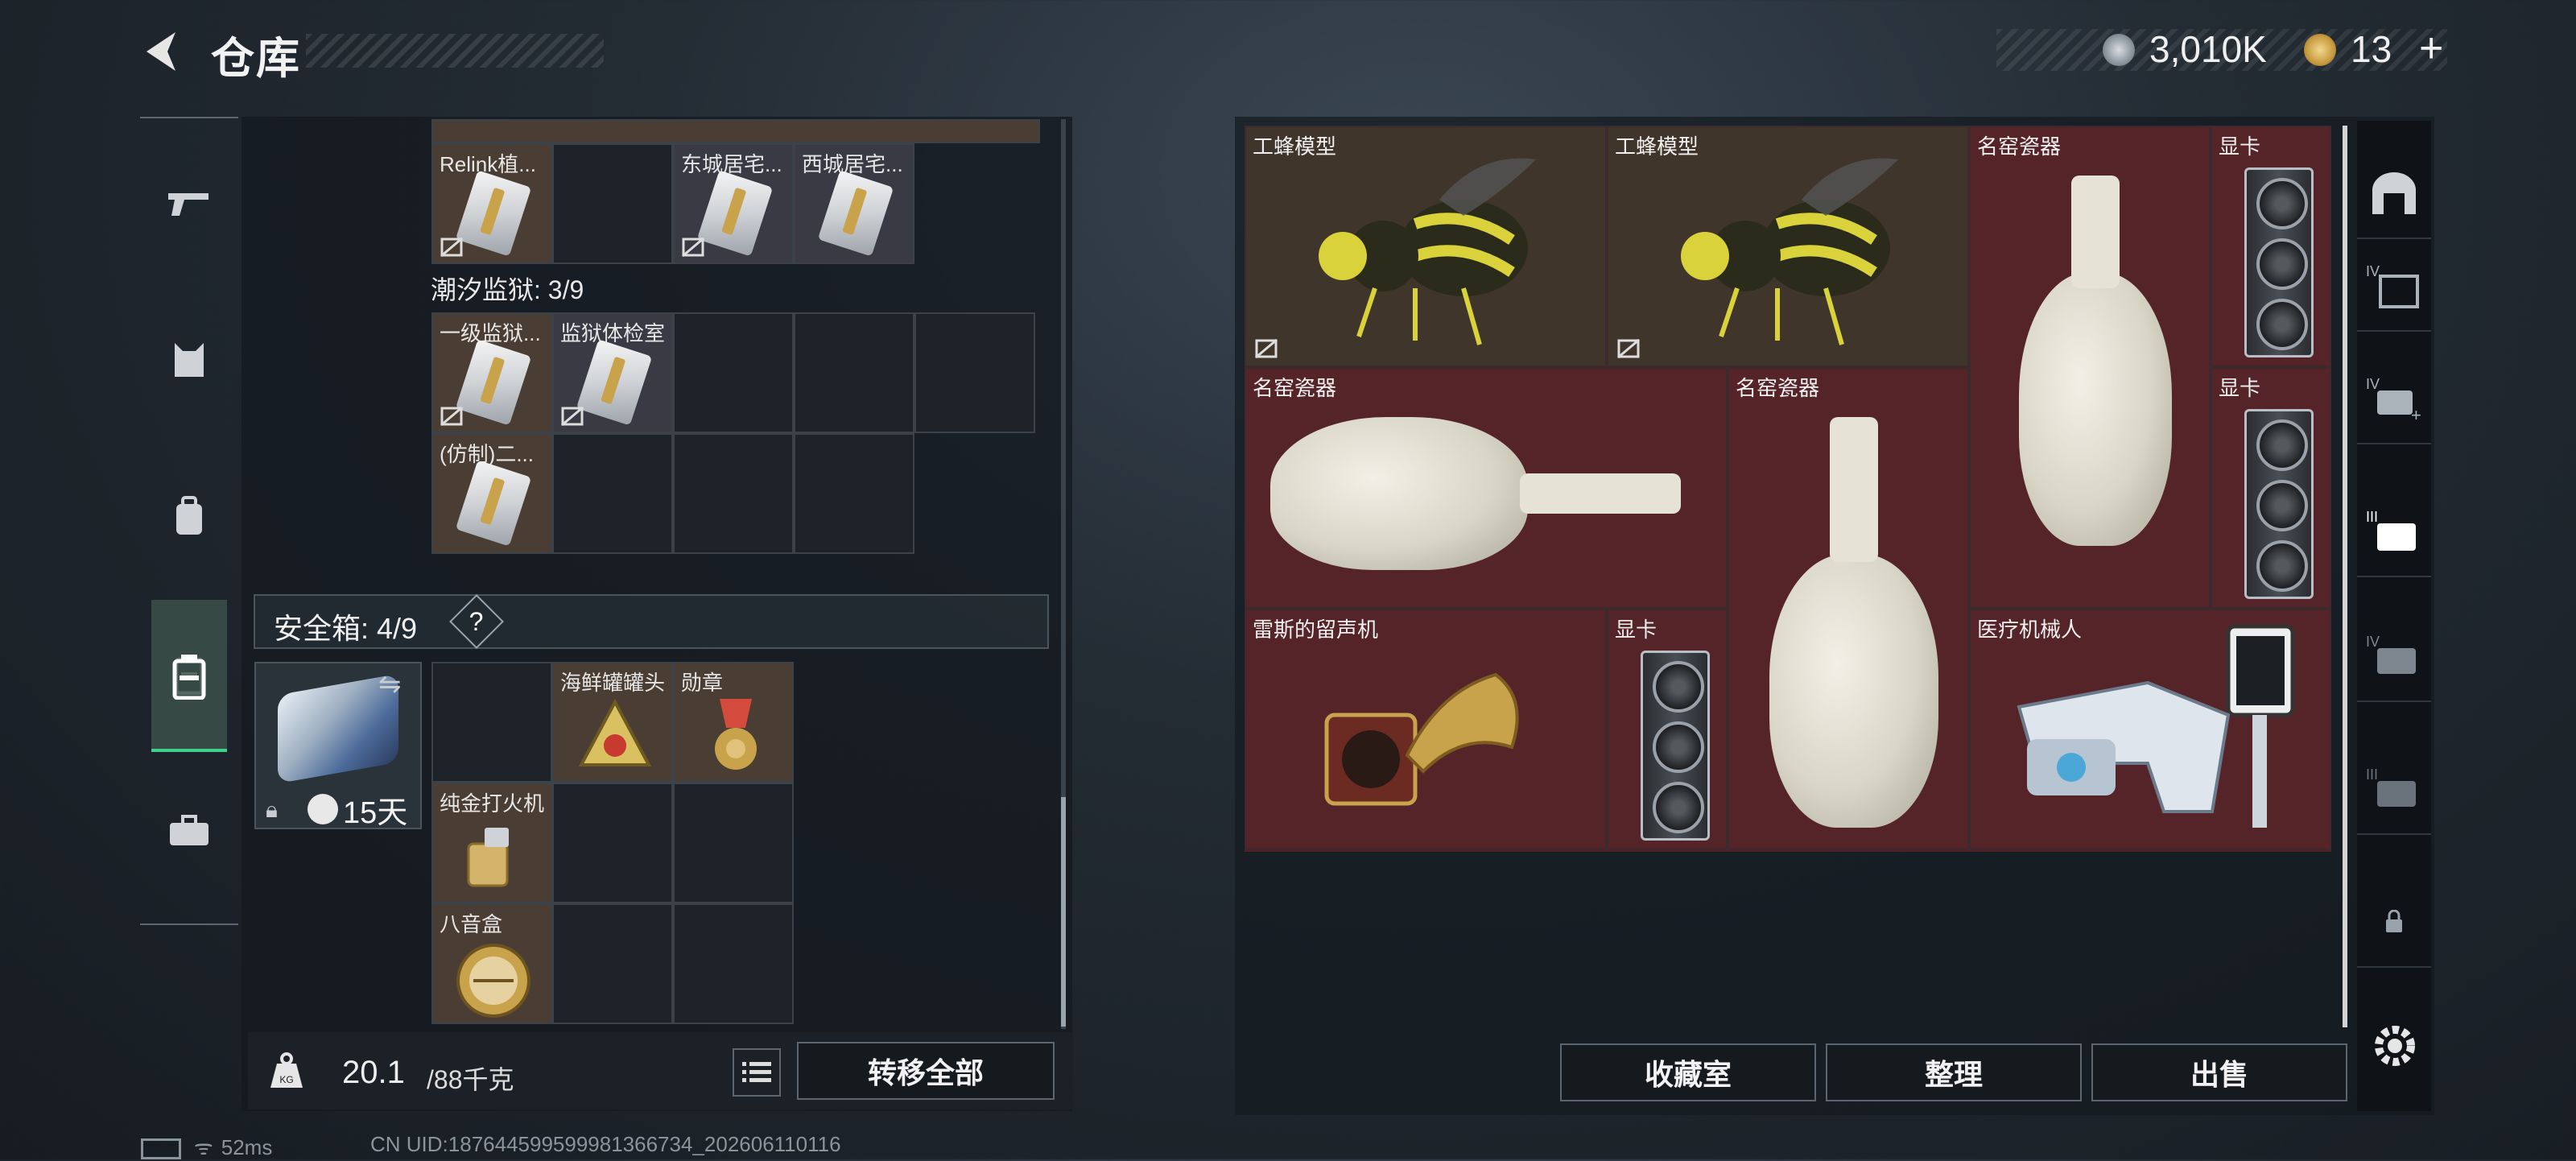 This screenshot has width=2576, height=1161. I want to click on battery-icon, so click(161, 1149).